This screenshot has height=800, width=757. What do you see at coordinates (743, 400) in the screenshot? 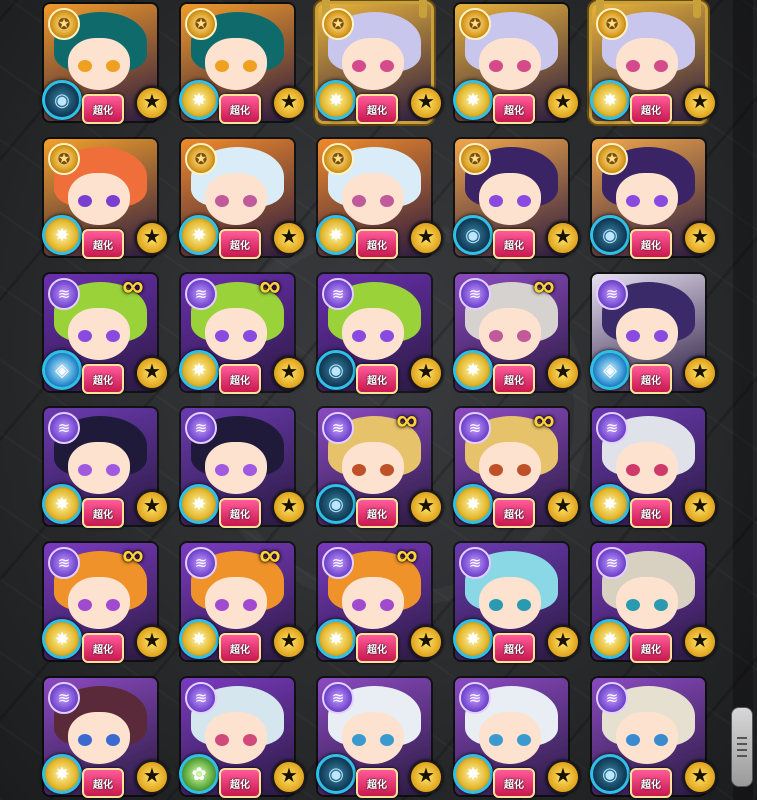
I see `scrollbar-track` at bounding box center [743, 400].